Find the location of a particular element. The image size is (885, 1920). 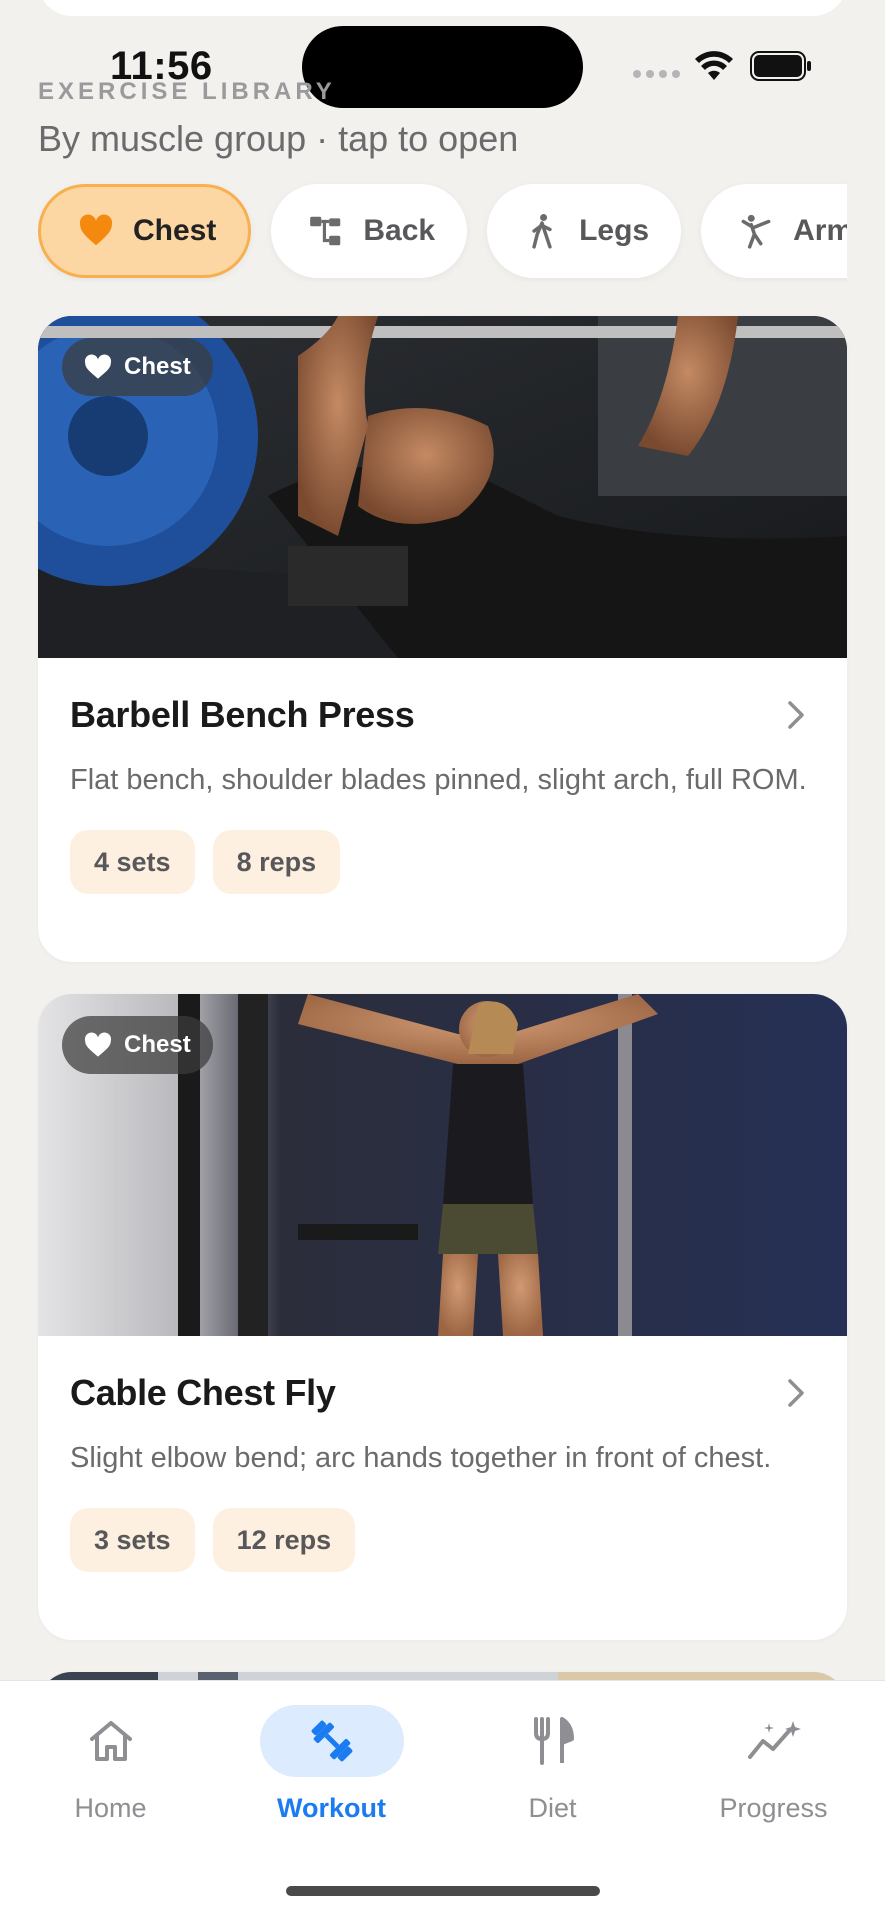

tab-bar: Home Workout Diet Progress is located at coordinates (442, 1800).